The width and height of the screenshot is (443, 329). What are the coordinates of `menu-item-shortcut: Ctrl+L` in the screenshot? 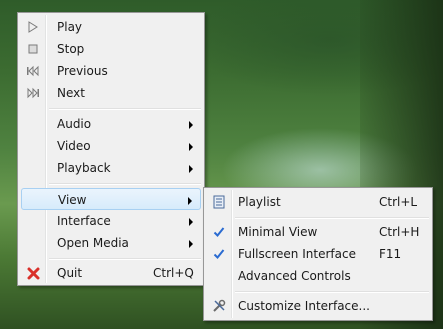 It's located at (398, 202).